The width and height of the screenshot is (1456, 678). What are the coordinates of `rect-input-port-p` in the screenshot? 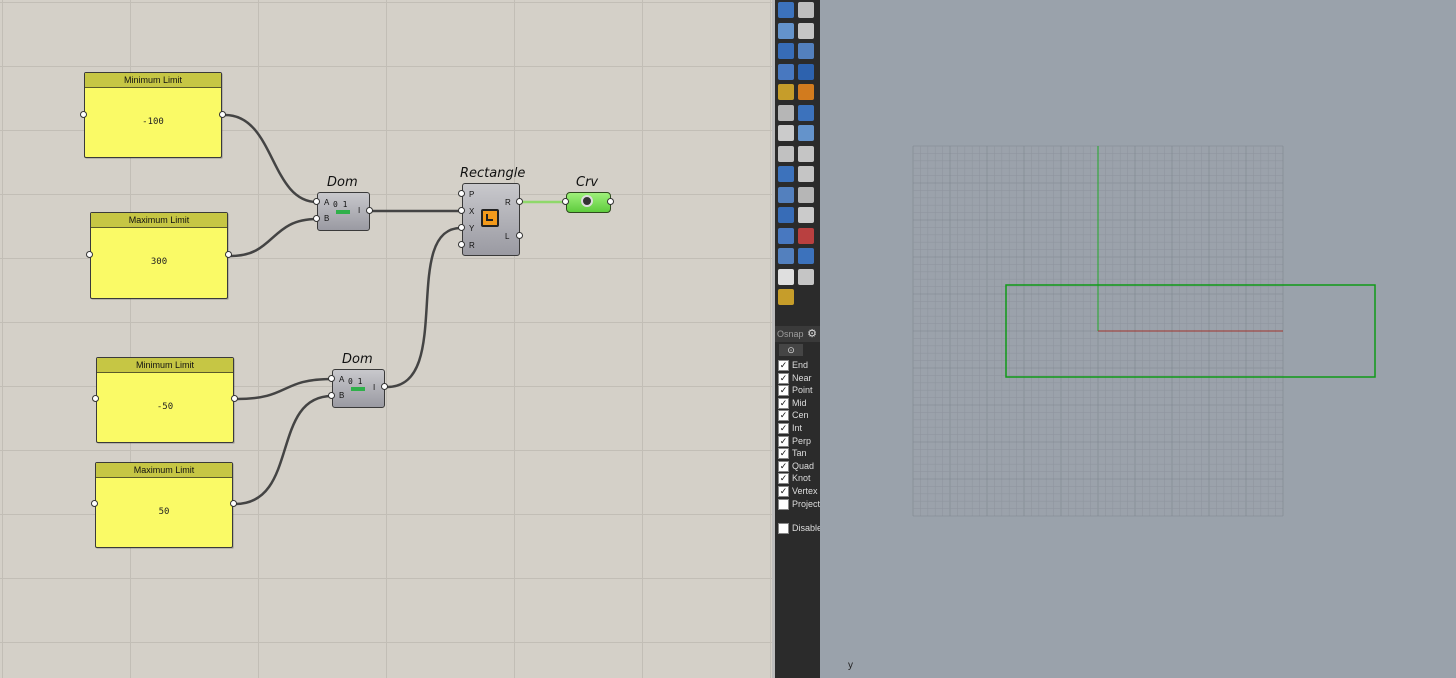 It's located at (461, 193).